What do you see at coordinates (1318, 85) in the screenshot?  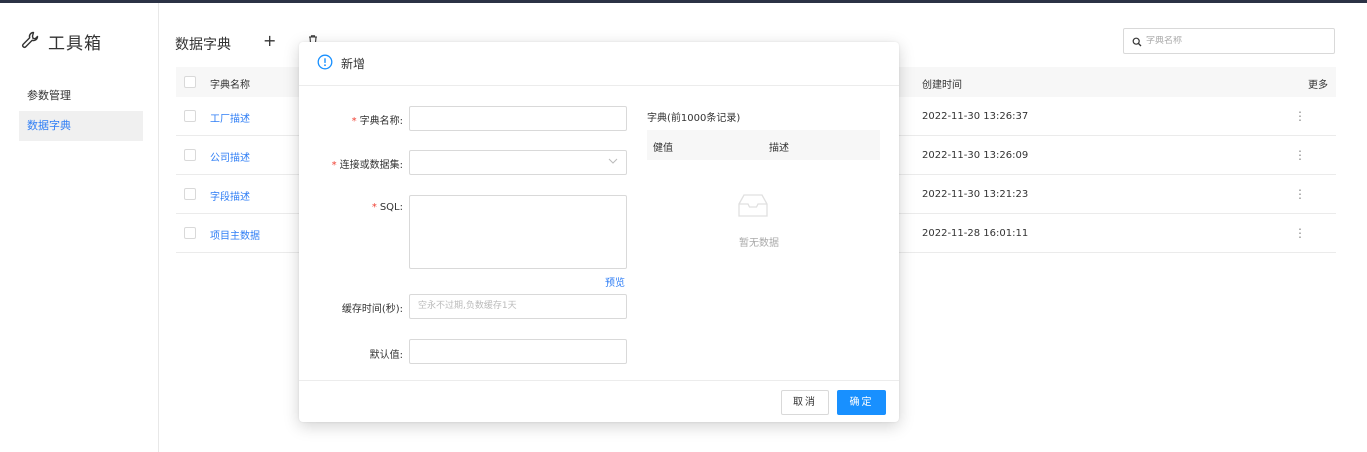 I see `header-more: 更多` at bounding box center [1318, 85].